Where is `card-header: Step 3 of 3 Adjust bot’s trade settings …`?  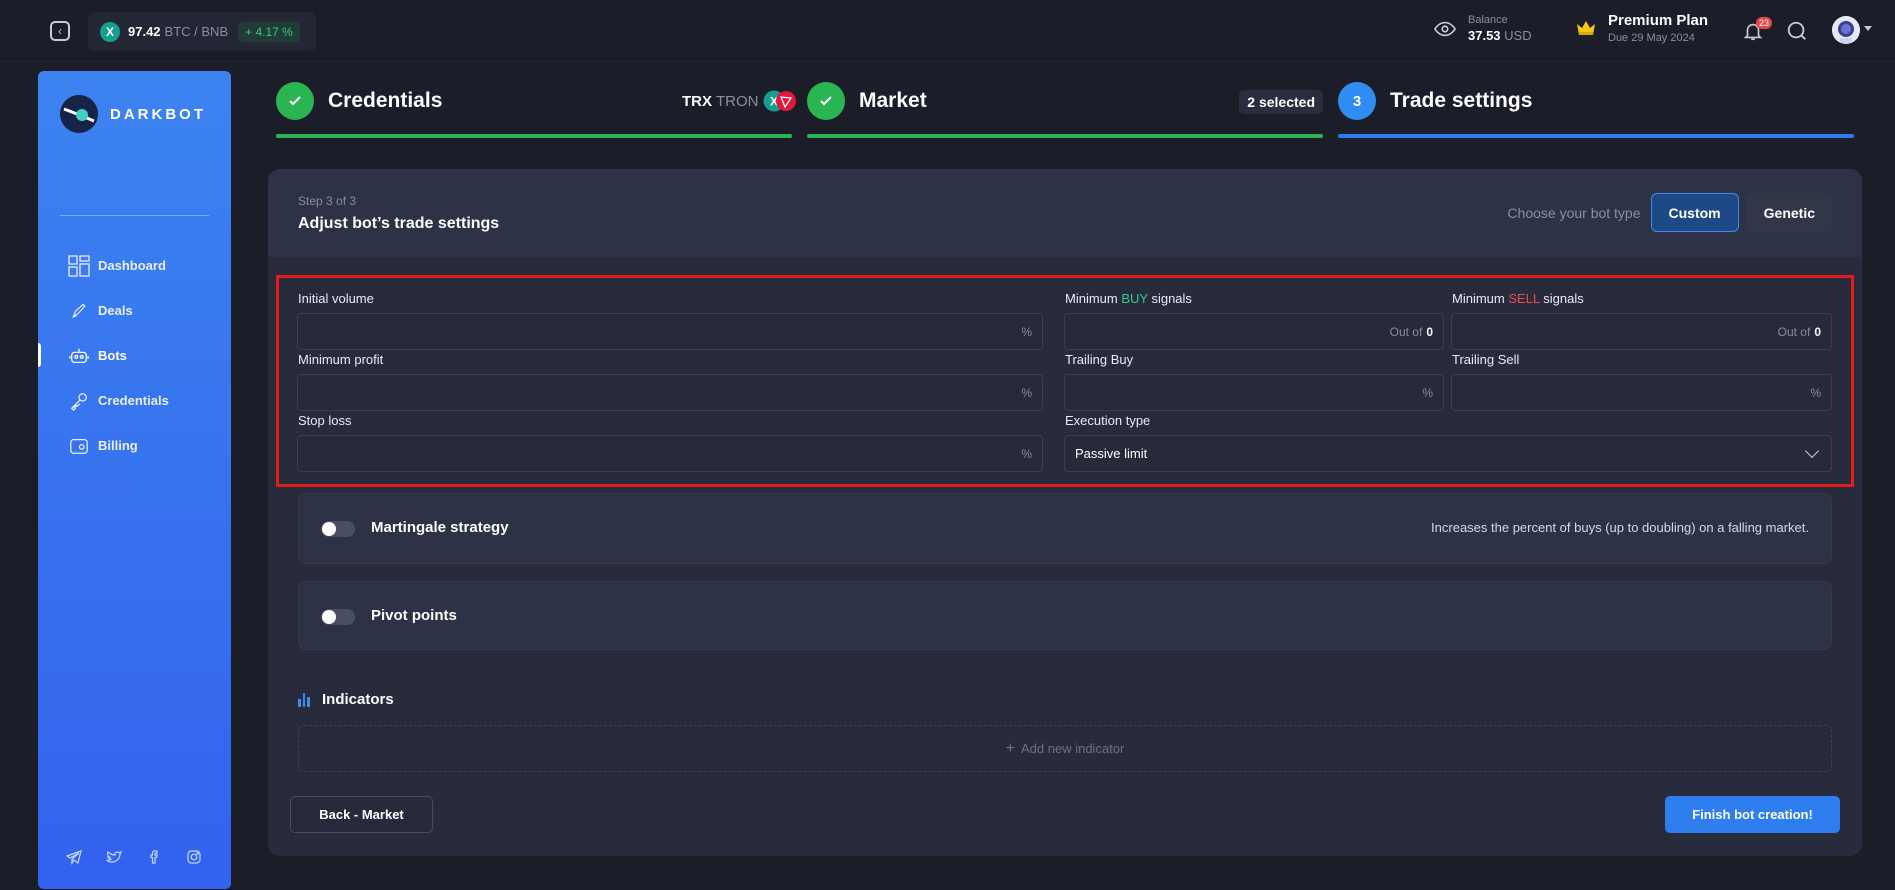
card-header: Step 3 of 3 Adjust bot’s trade settings … is located at coordinates (1065, 213).